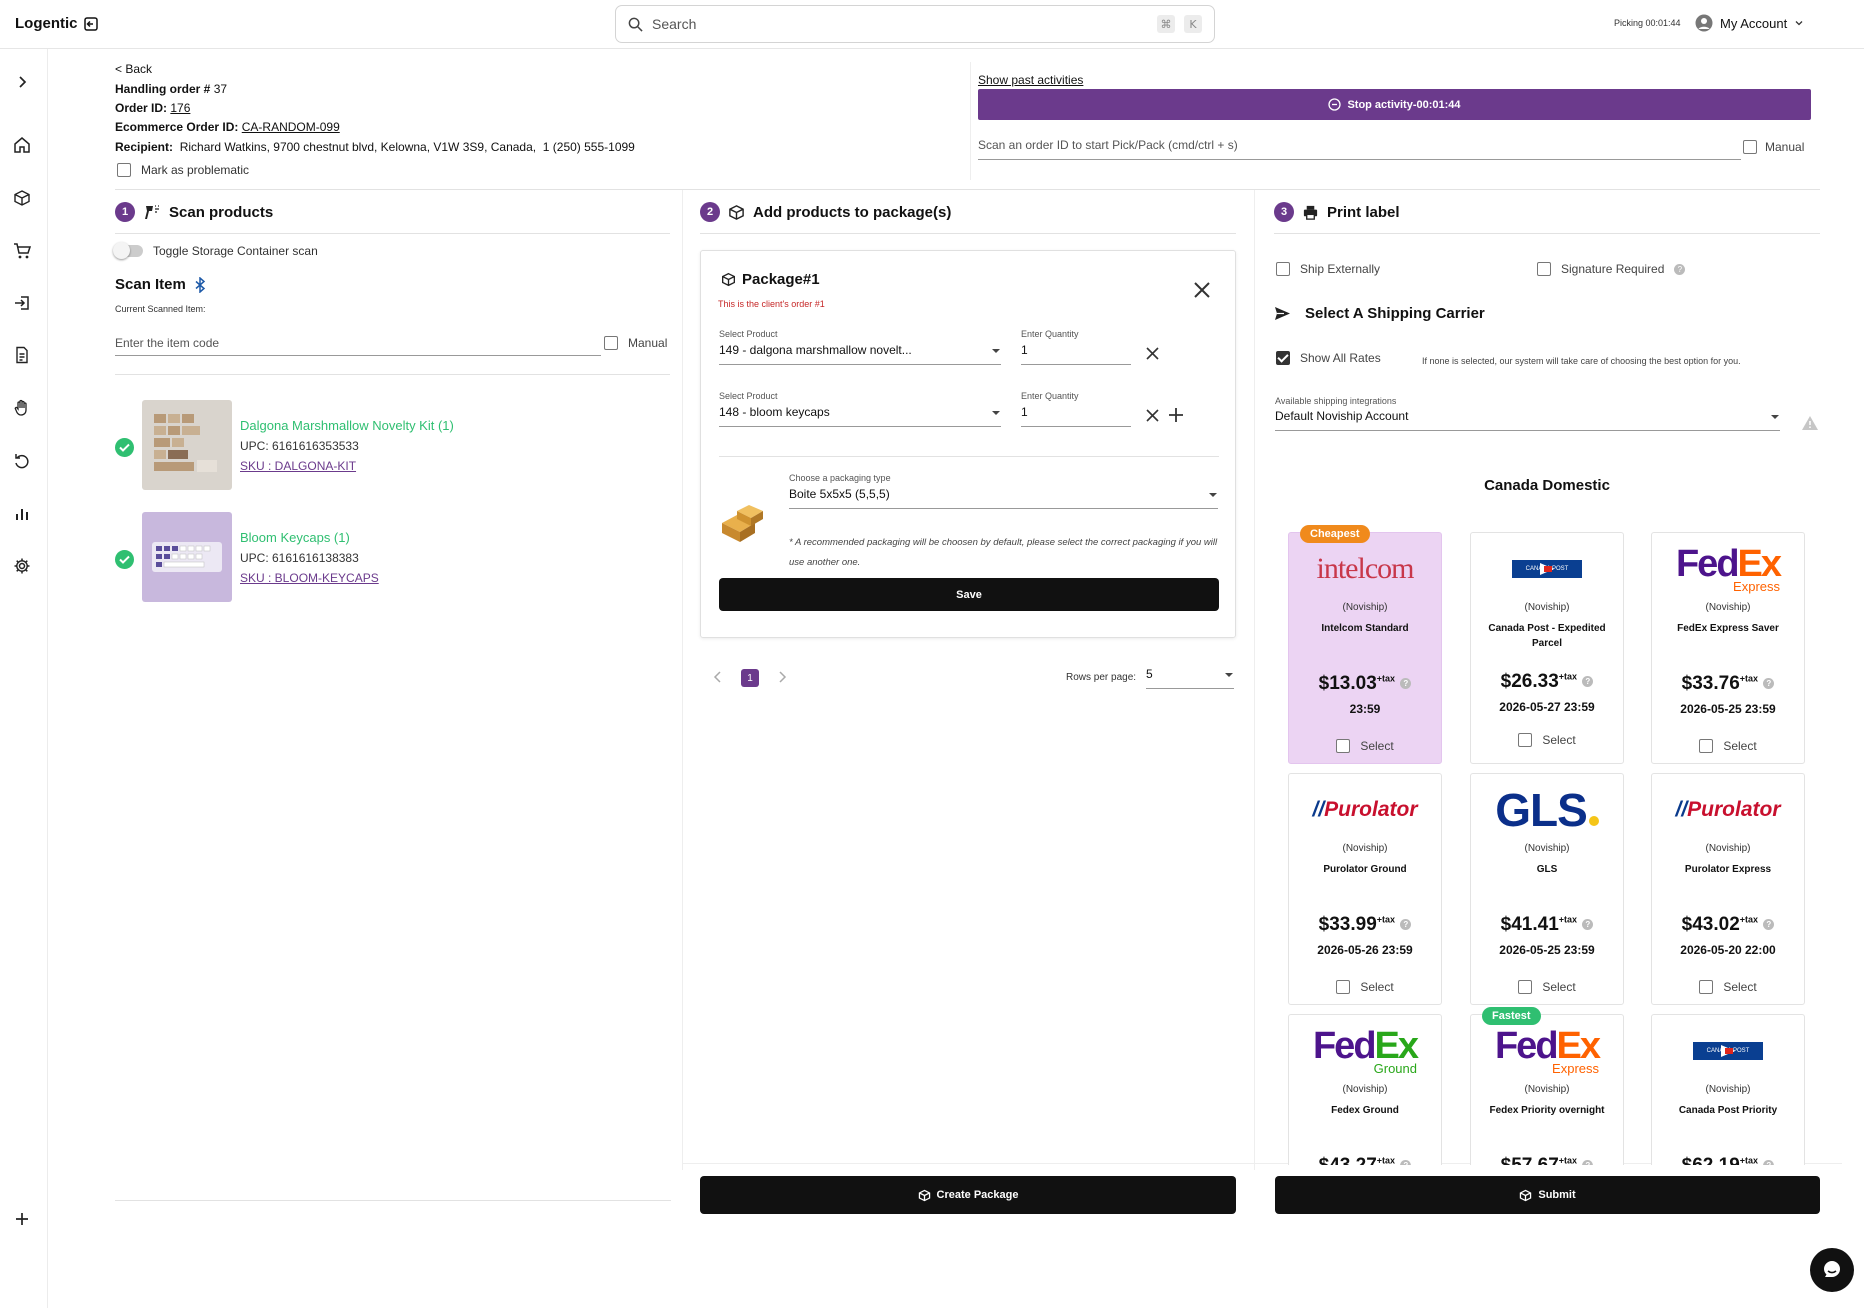 This screenshot has width=1864, height=1308. Describe the element at coordinates (180, 108) in the screenshot. I see `order-id-link: 176` at that location.